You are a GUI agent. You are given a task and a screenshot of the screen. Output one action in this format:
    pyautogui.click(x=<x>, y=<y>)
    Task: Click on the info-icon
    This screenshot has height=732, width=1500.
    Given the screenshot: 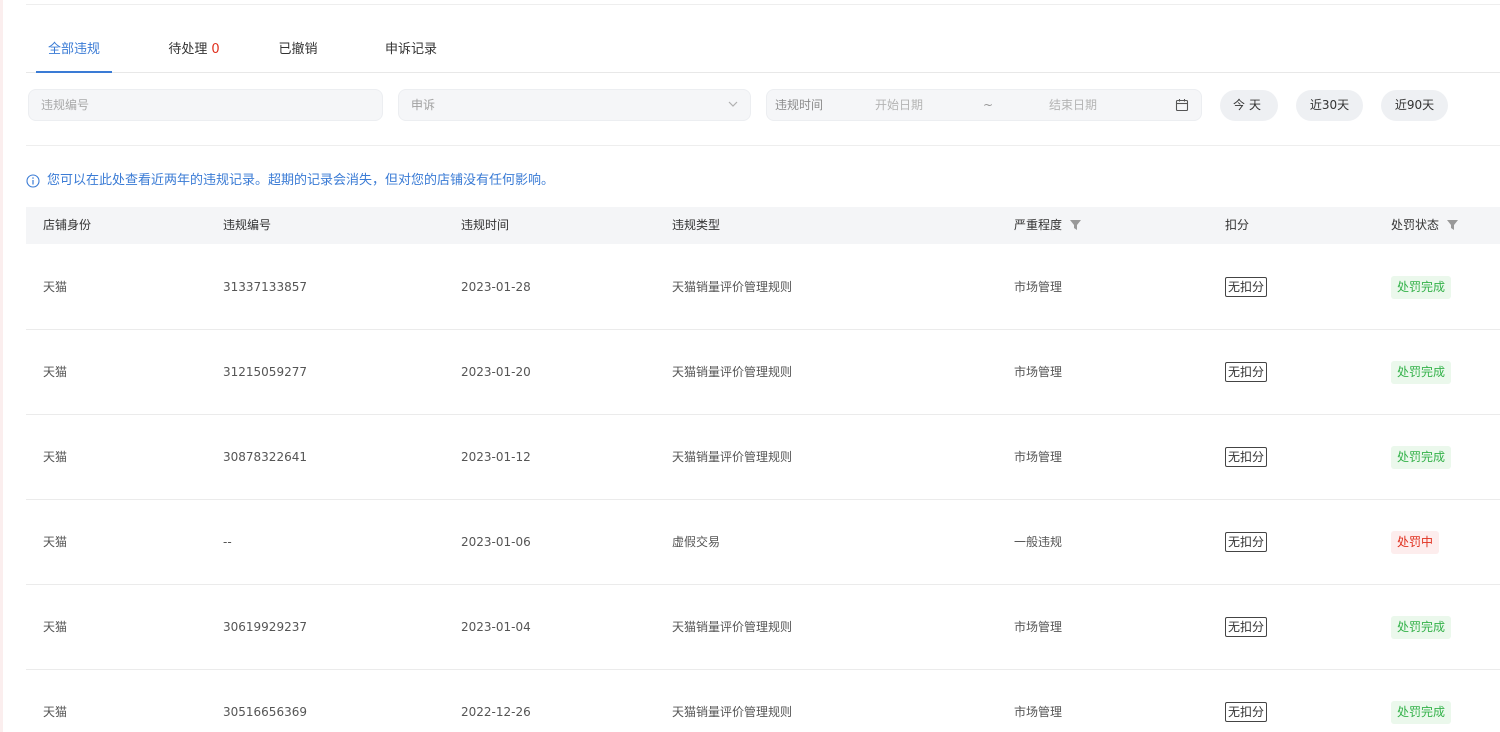 What is the action you would take?
    pyautogui.click(x=33, y=181)
    